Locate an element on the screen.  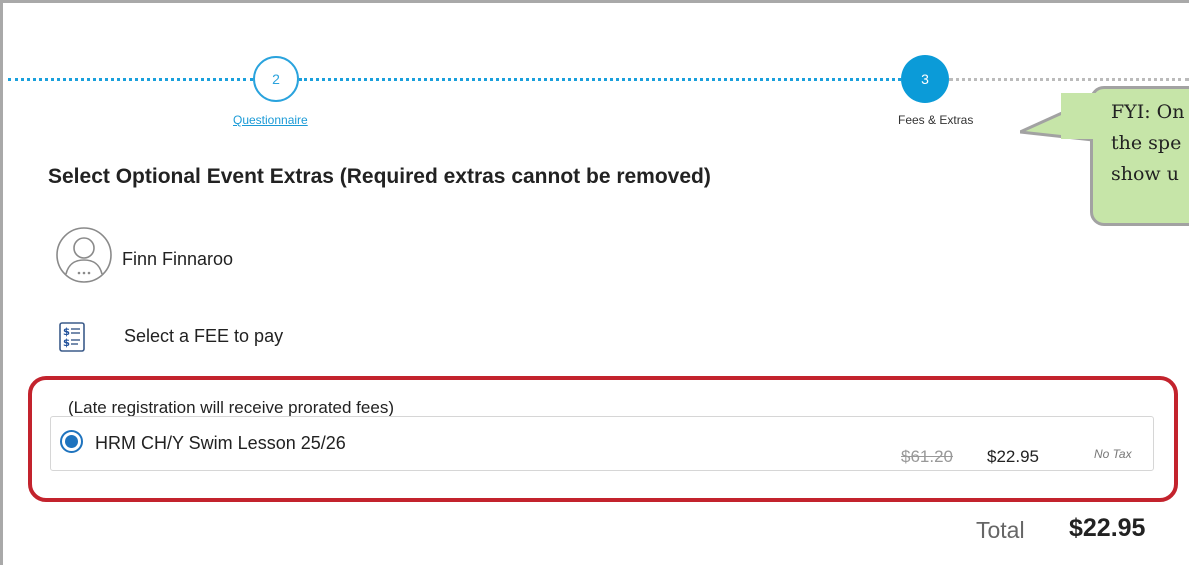
callout-line: FYI: On is located at coordinates (1148, 112).